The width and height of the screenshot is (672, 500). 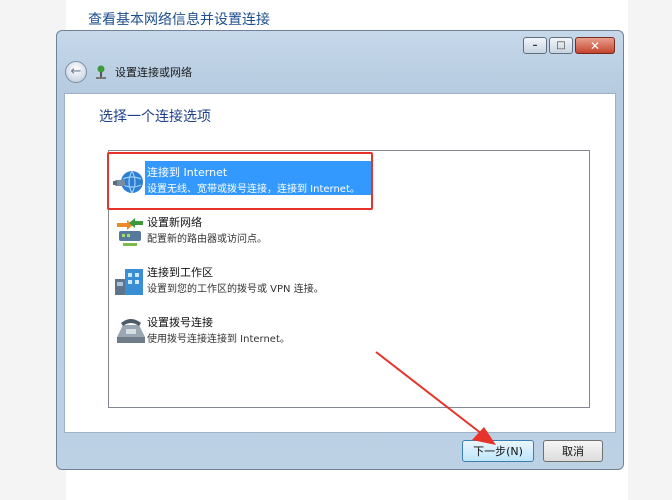 I want to click on close-button: ✕, so click(x=595, y=45).